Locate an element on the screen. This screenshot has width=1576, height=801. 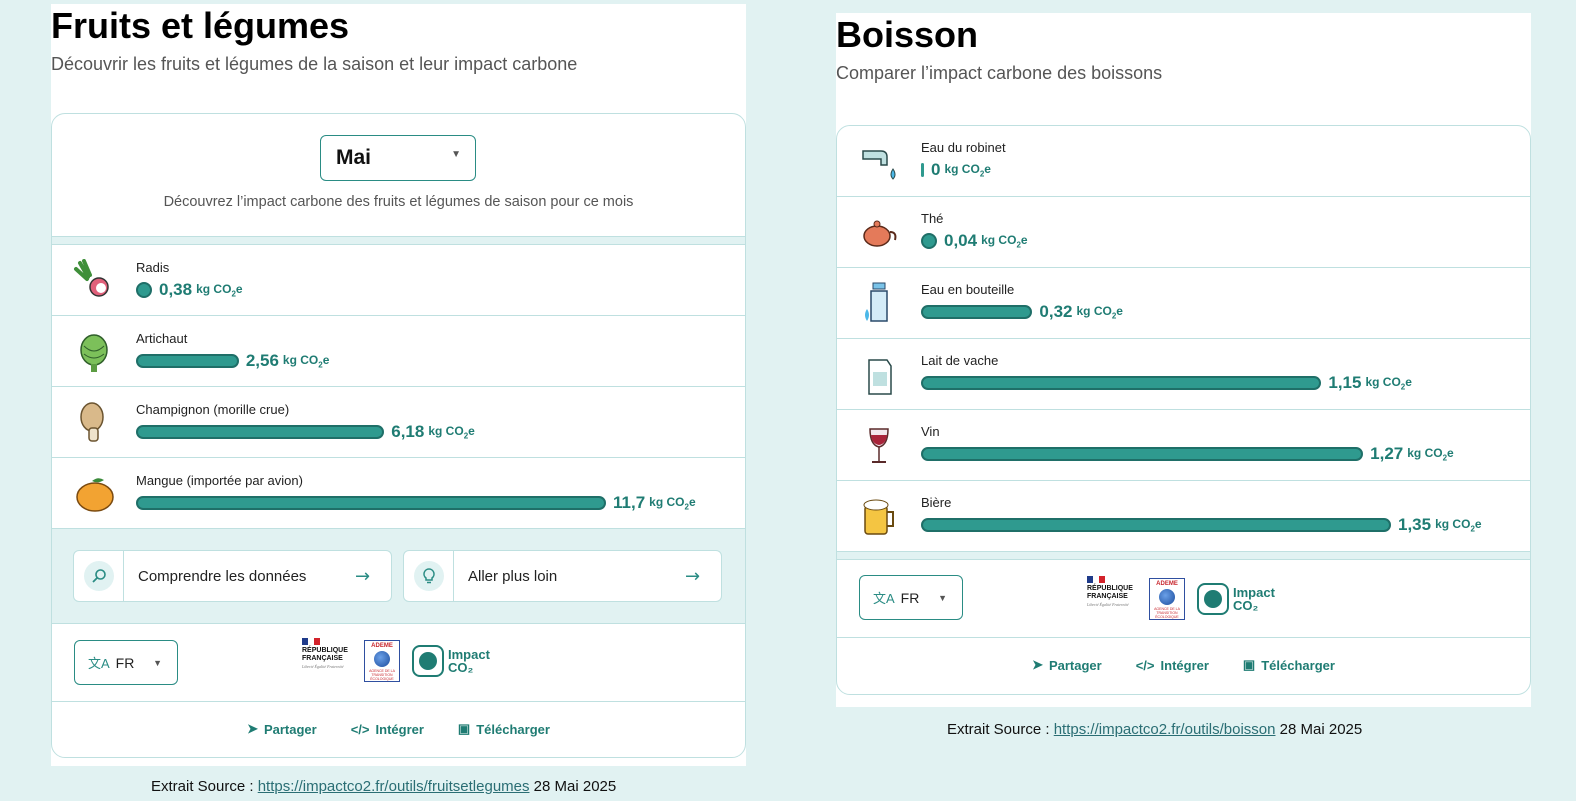
value-label: 1,35 is located at coordinates (1415, 524).